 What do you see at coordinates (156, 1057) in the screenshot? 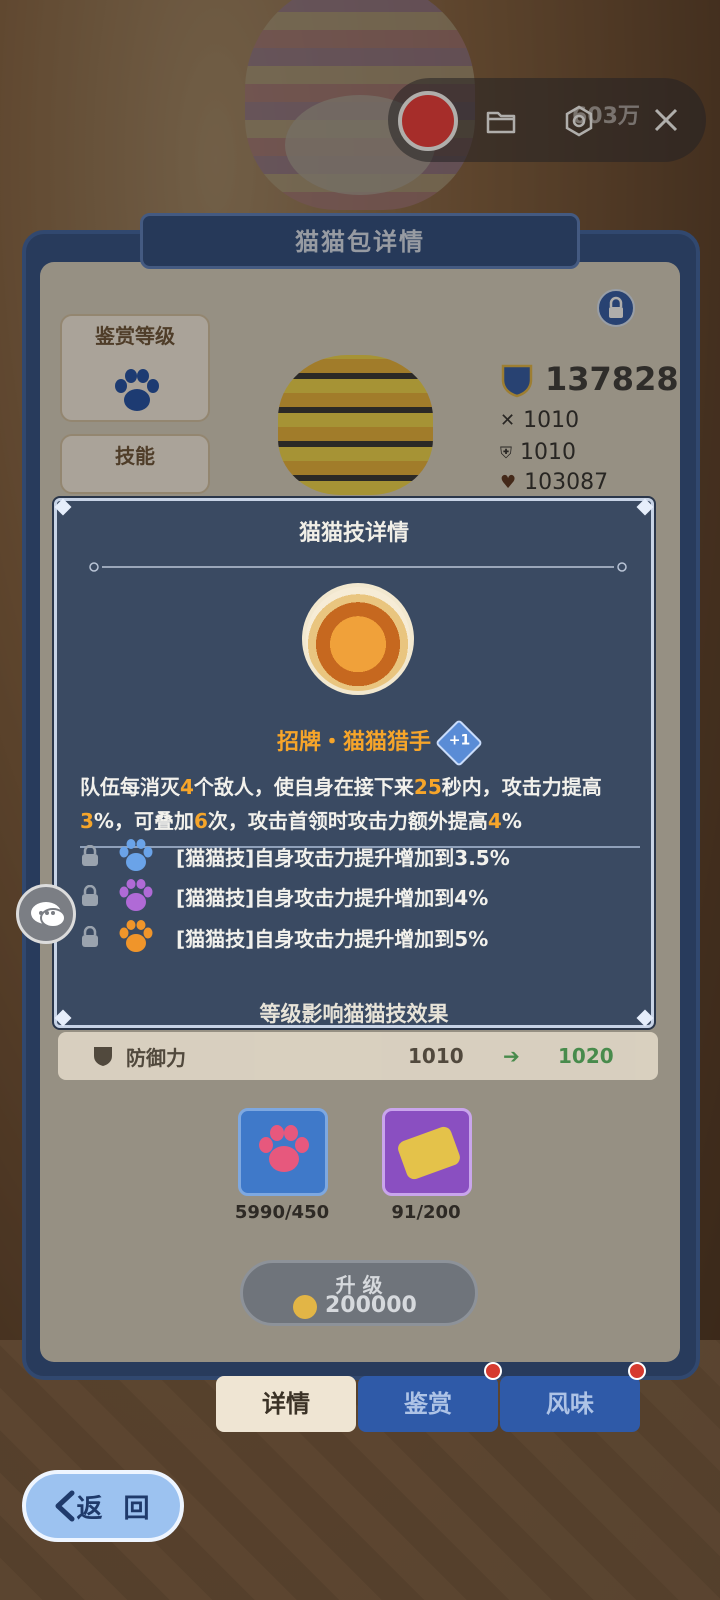
I see `defense-label: 防御力` at bounding box center [156, 1057].